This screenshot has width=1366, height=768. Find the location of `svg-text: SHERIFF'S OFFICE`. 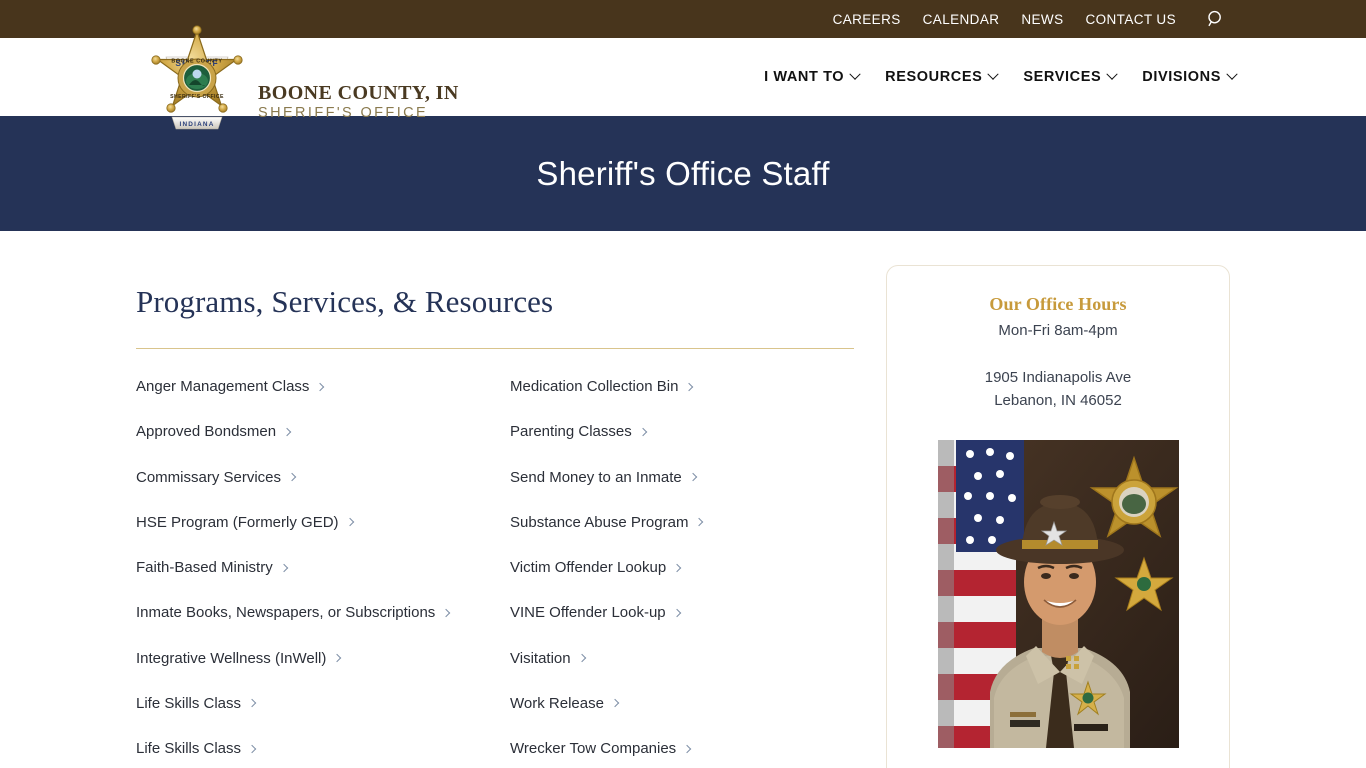

svg-text: SHERIFF'S OFFICE is located at coordinates (197, 97).